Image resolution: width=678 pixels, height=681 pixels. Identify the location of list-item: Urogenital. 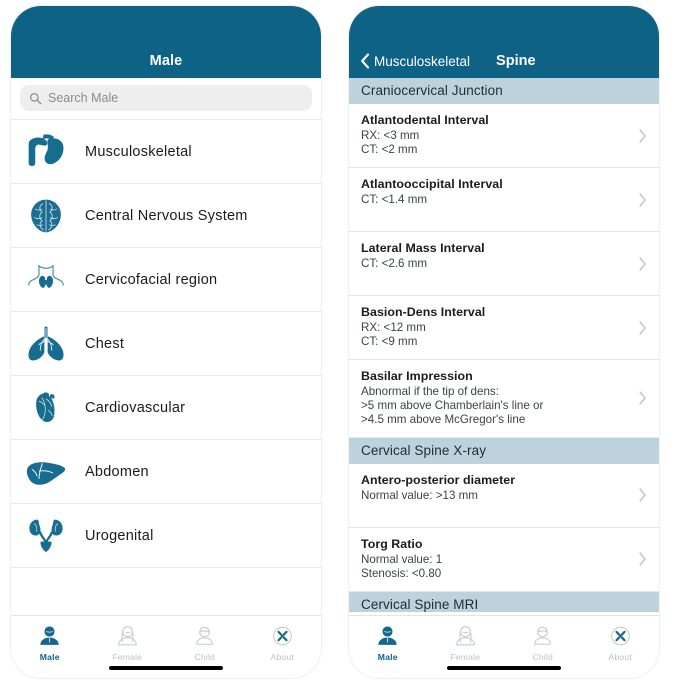
(166, 536).